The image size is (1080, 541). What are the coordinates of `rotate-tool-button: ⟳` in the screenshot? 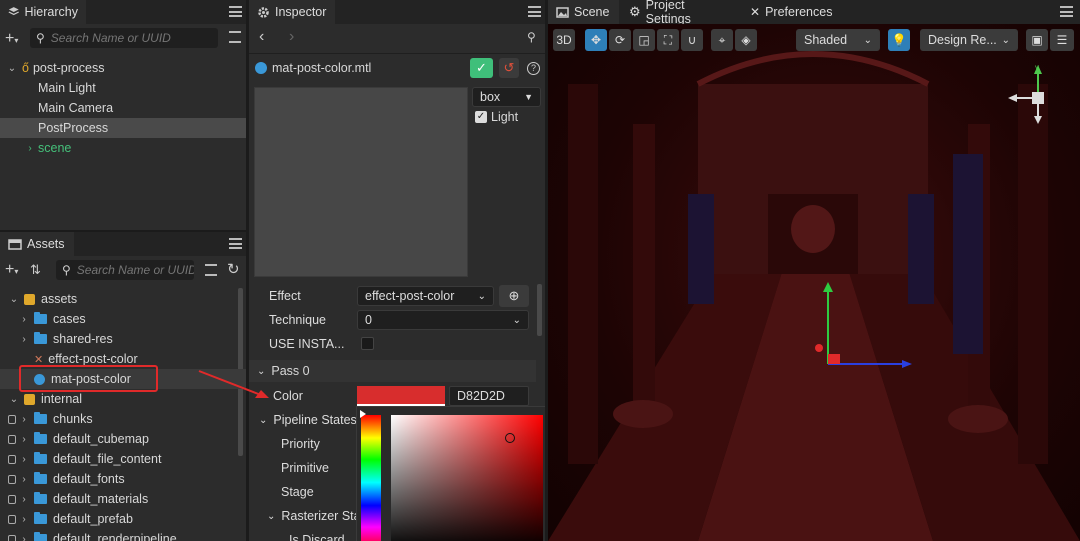 It's located at (620, 40).